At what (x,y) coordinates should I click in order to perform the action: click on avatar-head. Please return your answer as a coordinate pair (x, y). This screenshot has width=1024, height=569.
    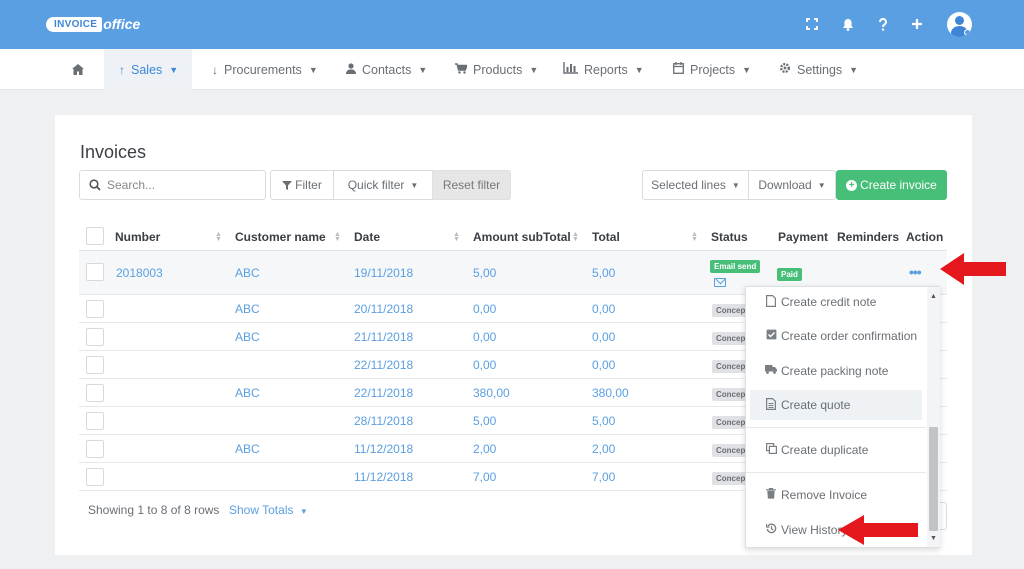
    Looking at the image, I should click on (959, 20).